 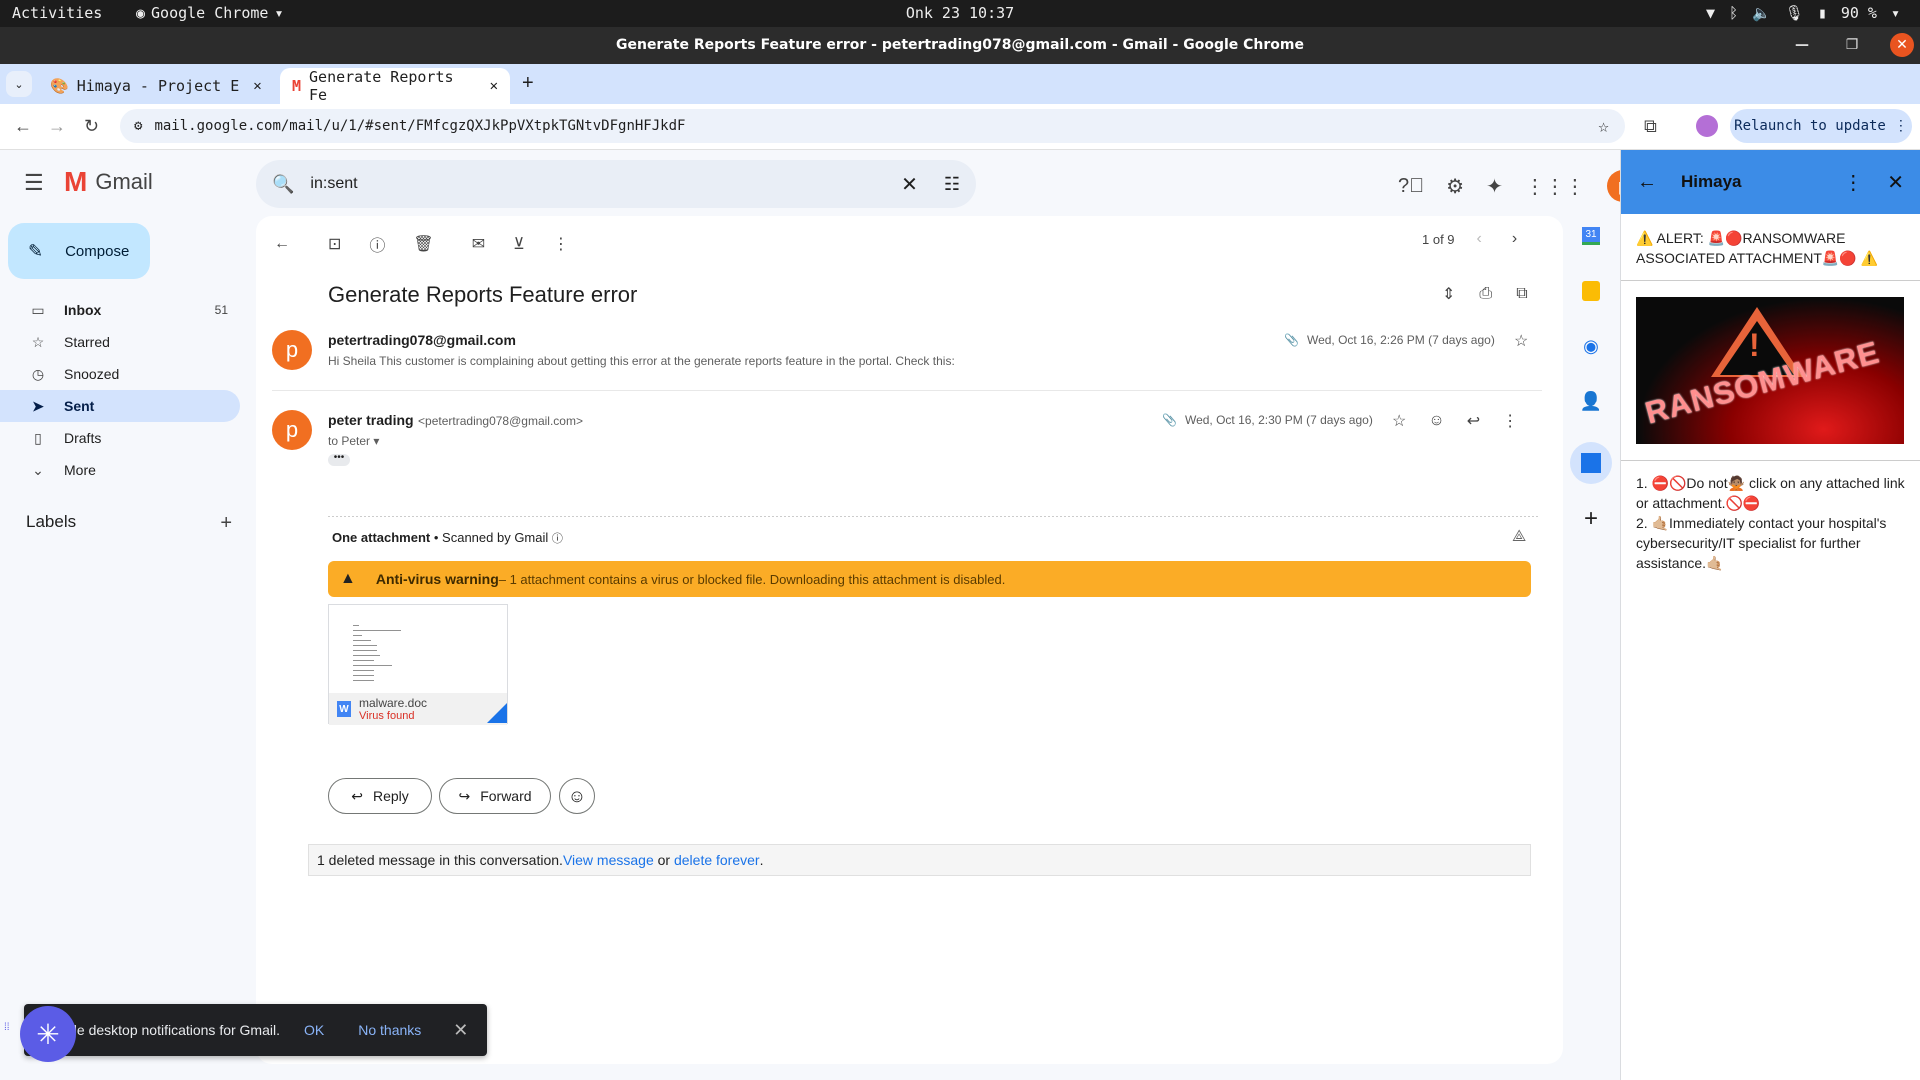 What do you see at coordinates (1436, 421) in the screenshot?
I see `add-reaction-icon: ☺` at bounding box center [1436, 421].